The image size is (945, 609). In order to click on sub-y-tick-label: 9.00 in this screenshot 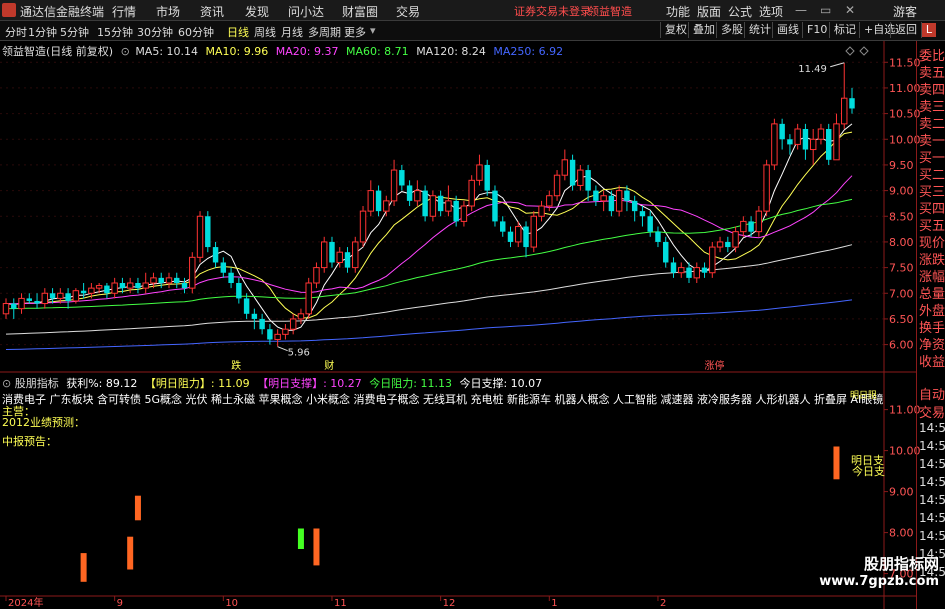, I will do `click(901, 492)`.